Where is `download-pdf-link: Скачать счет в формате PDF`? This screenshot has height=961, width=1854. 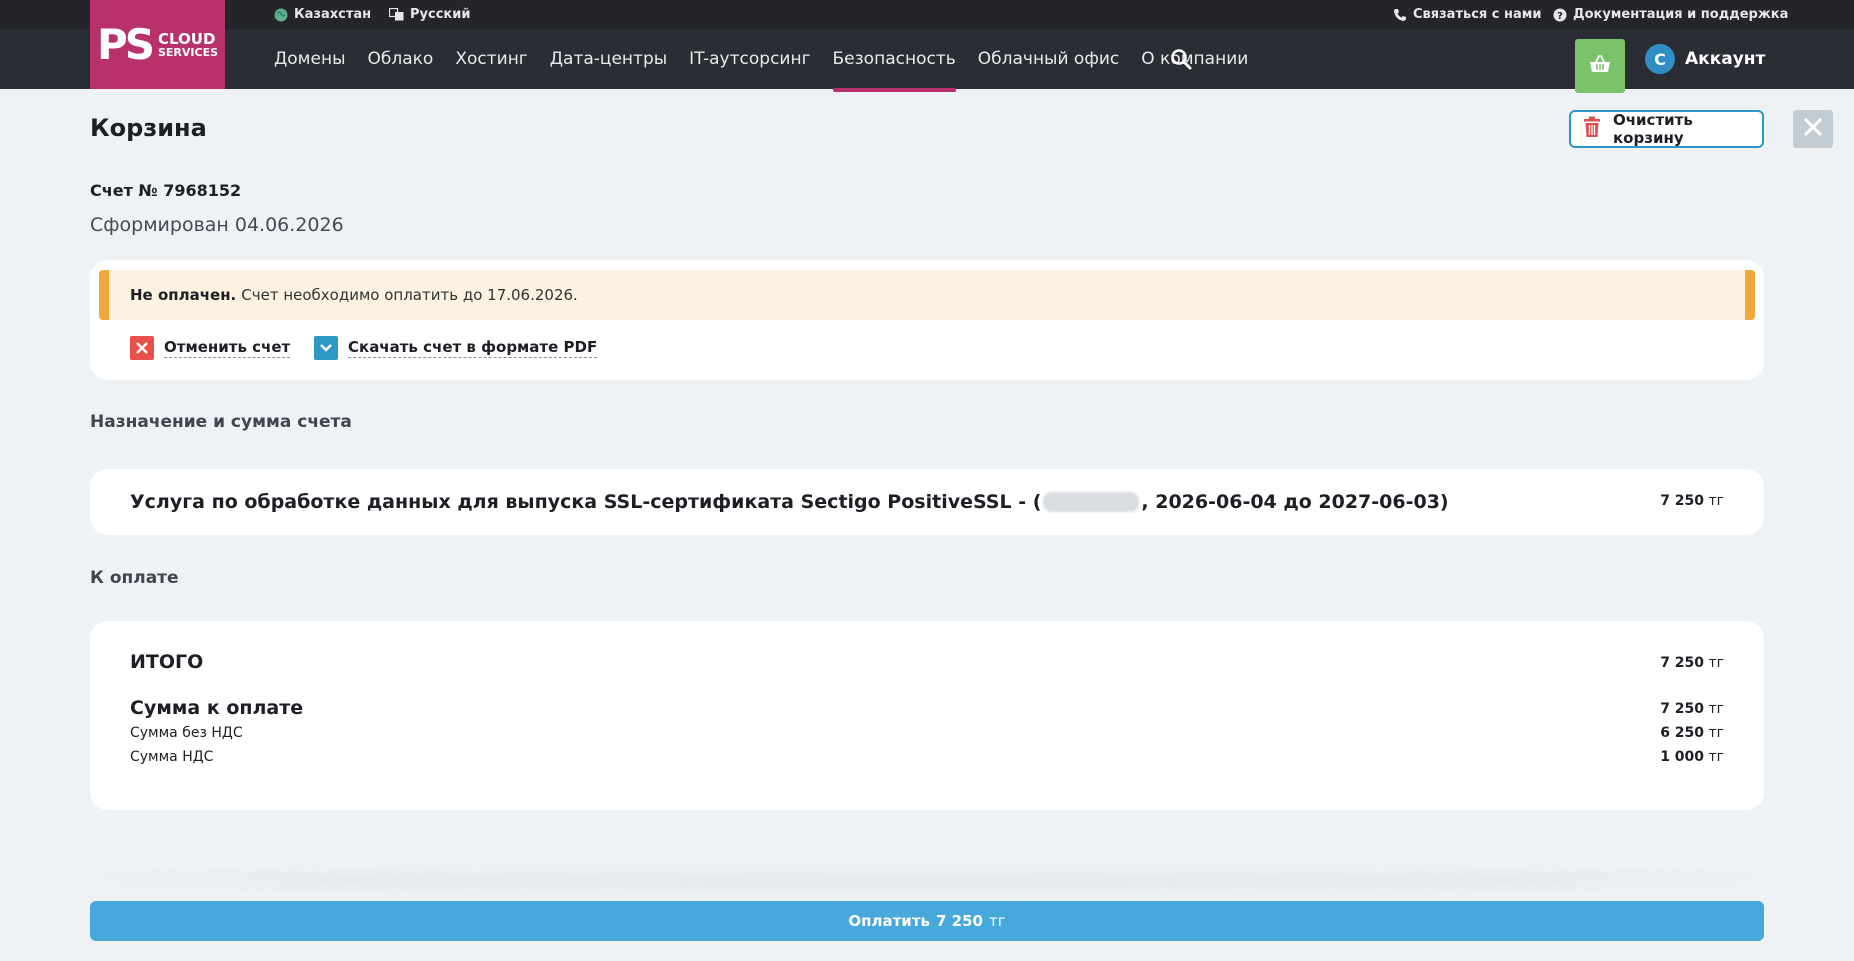 download-pdf-link: Скачать счет в формате PDF is located at coordinates (456, 348).